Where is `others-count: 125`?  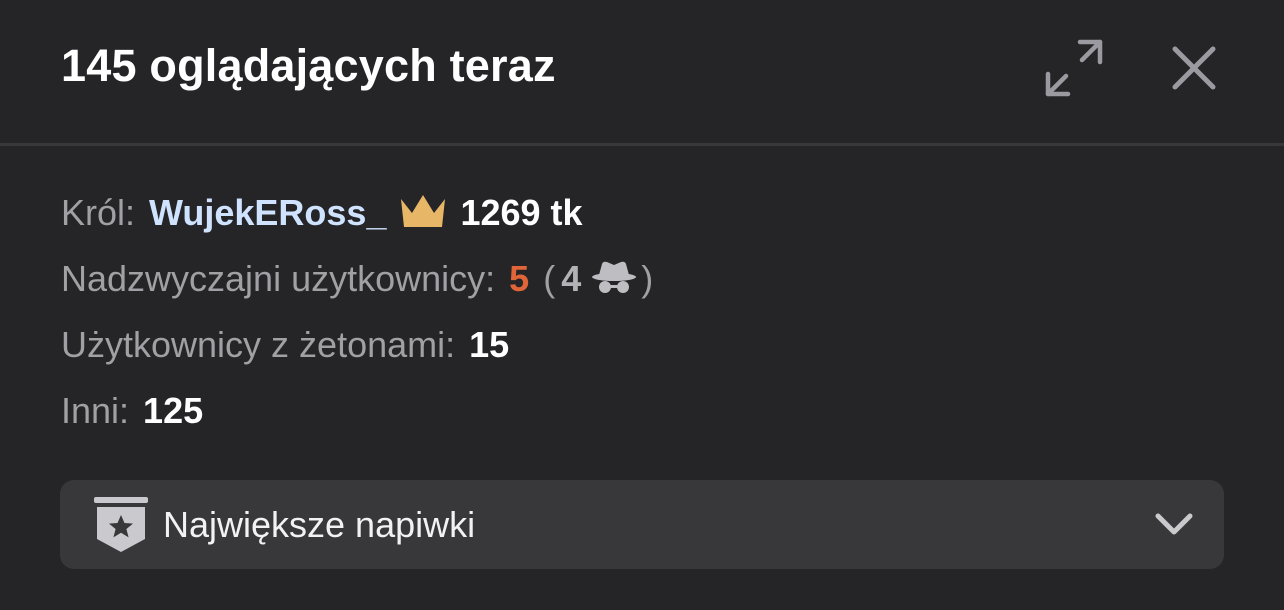 others-count: 125 is located at coordinates (173, 410).